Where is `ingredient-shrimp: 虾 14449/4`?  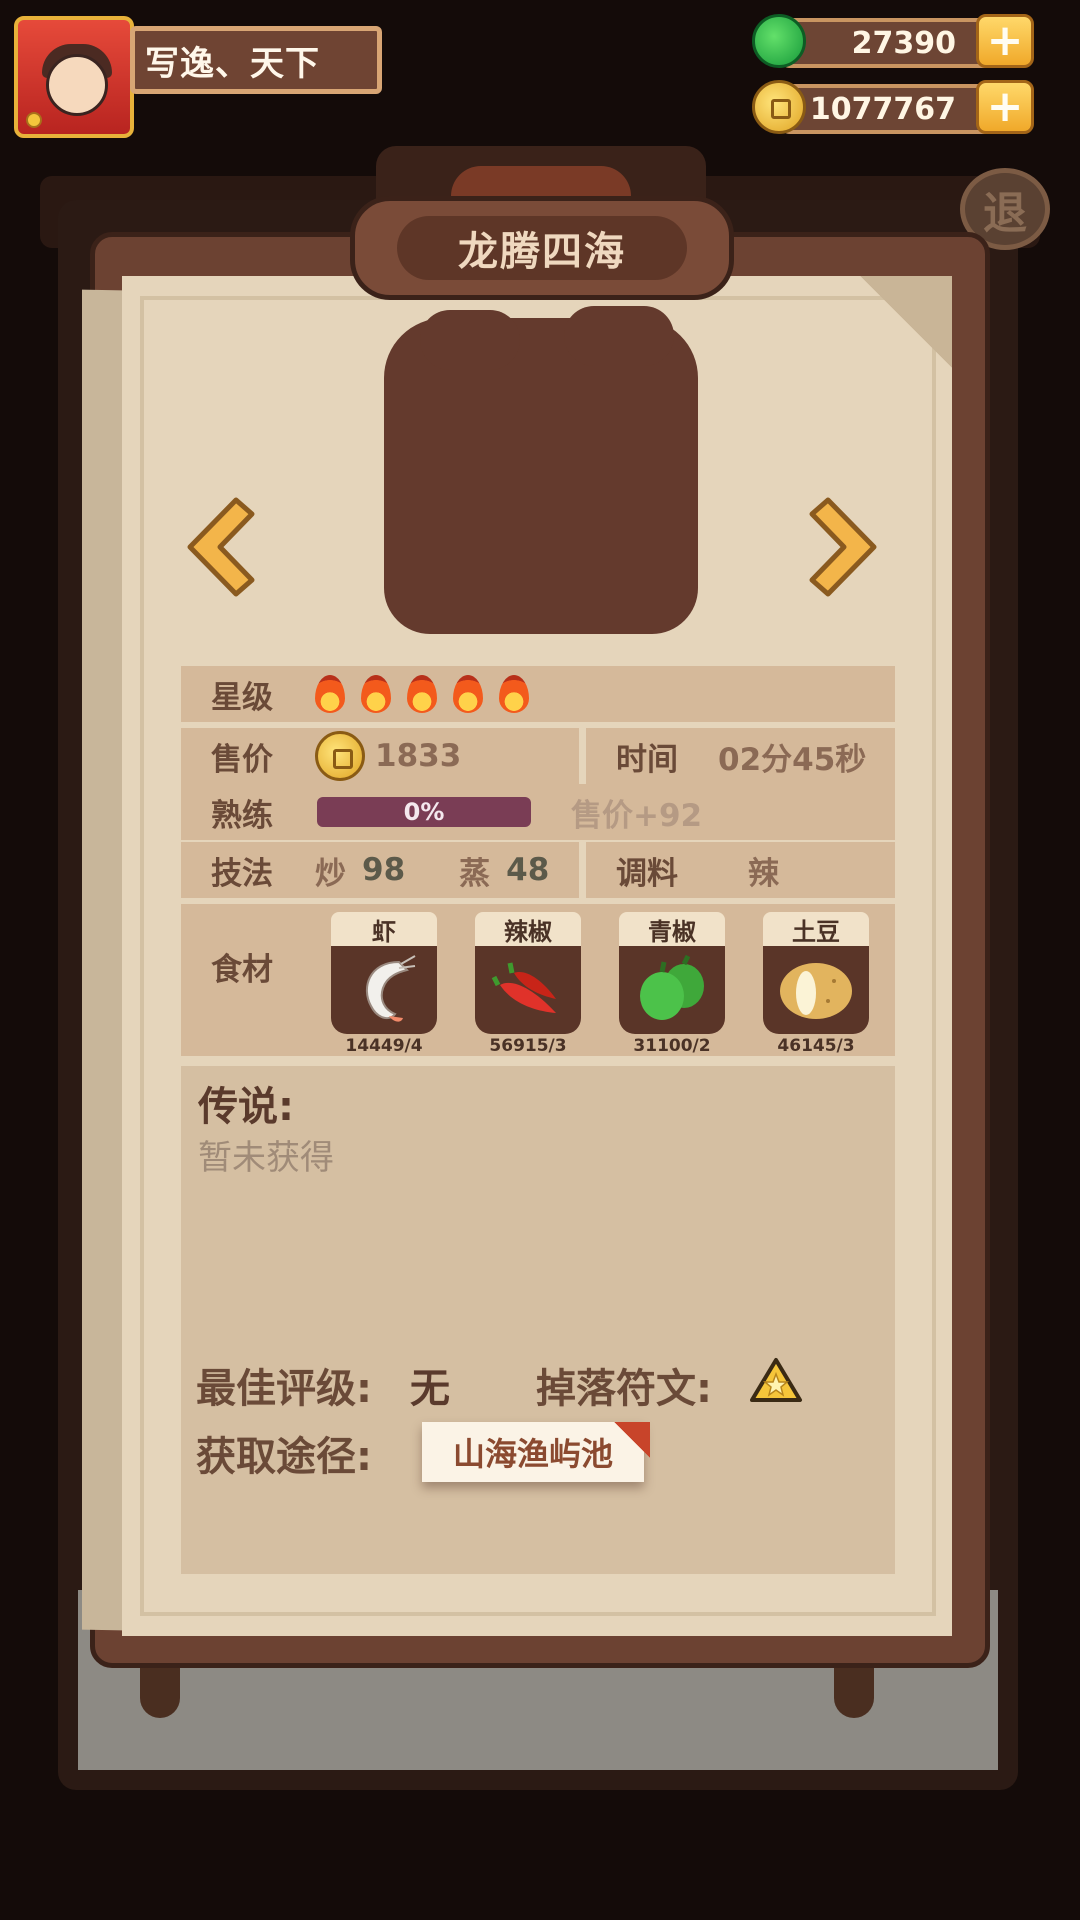 ingredient-shrimp: 虾 14449/4 is located at coordinates (384, 984).